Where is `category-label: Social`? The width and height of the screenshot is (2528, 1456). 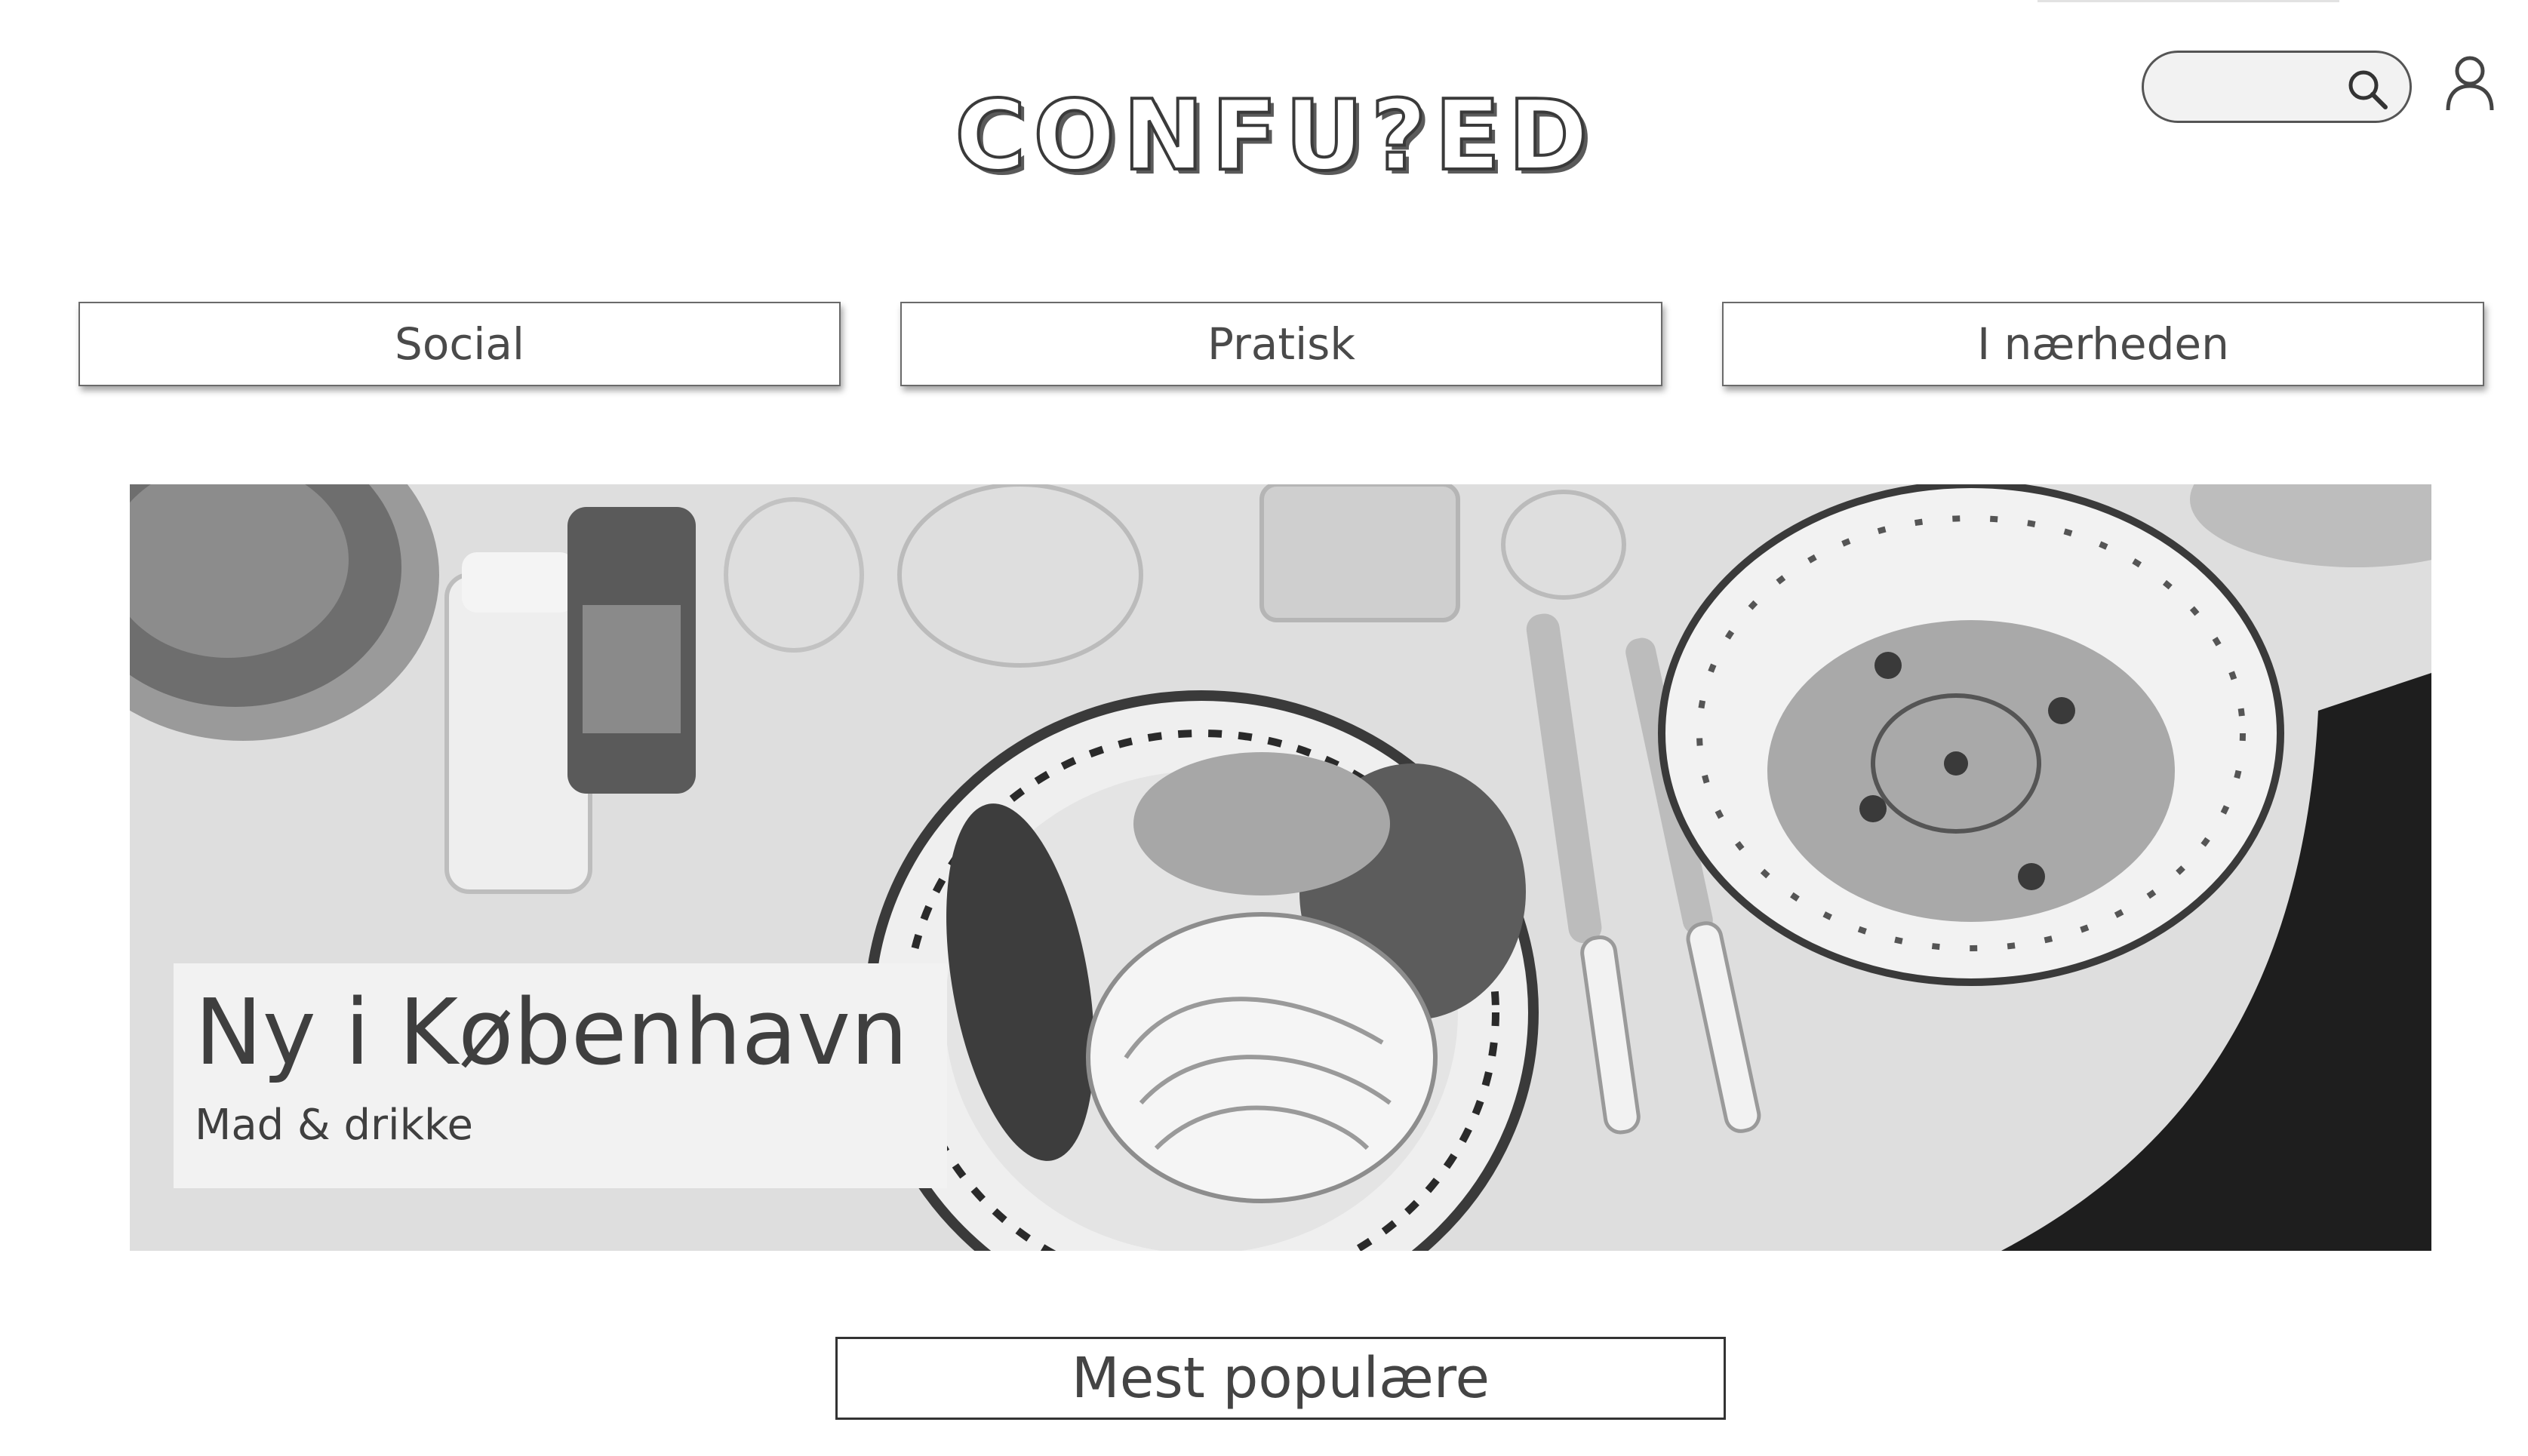
category-label: Social is located at coordinates (459, 344).